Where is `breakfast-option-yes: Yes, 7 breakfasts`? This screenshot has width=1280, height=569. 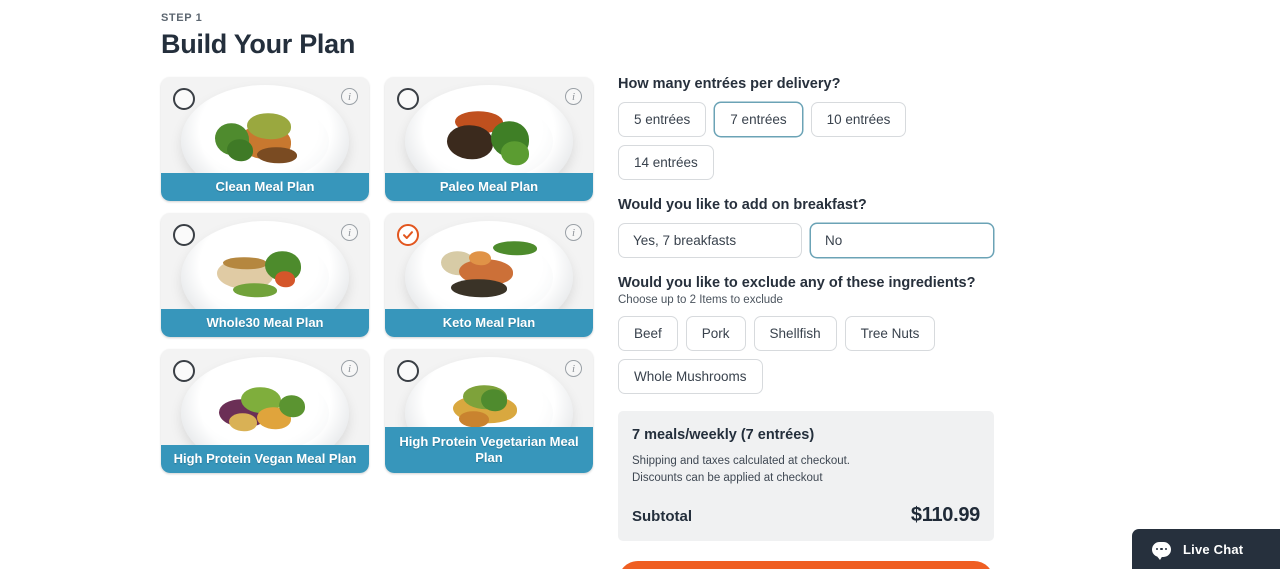 breakfast-option-yes: Yes, 7 breakfasts is located at coordinates (710, 240).